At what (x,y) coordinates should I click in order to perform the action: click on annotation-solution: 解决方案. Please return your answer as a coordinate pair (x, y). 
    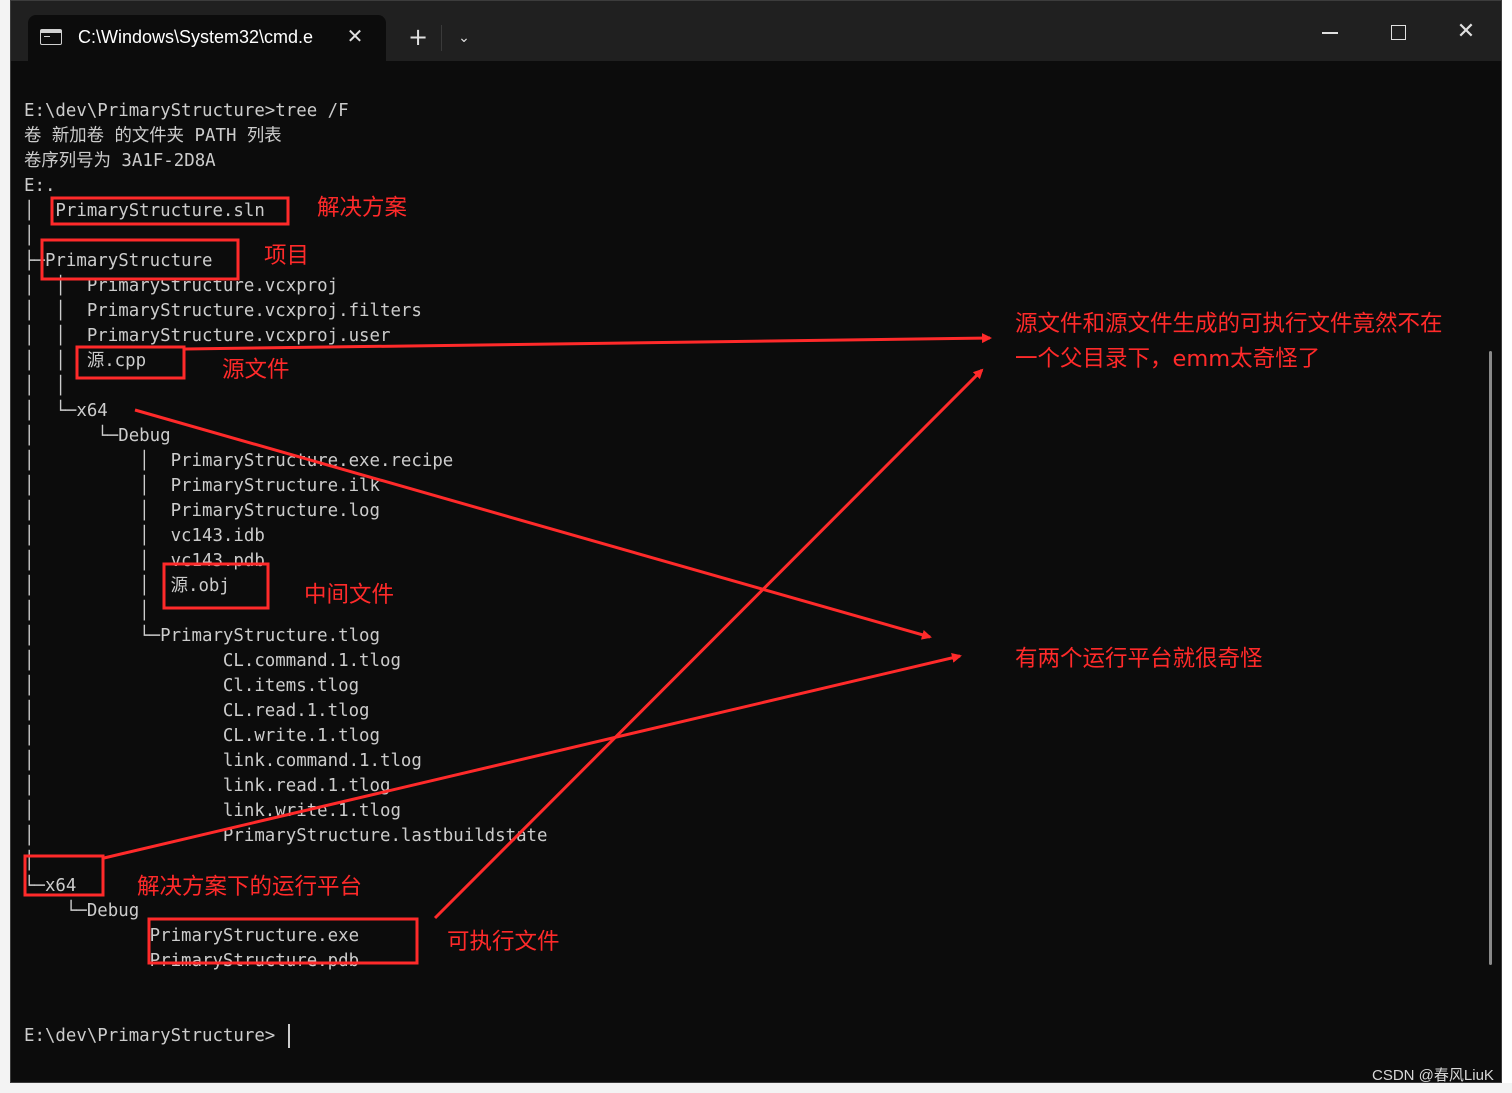
    Looking at the image, I should click on (362, 208).